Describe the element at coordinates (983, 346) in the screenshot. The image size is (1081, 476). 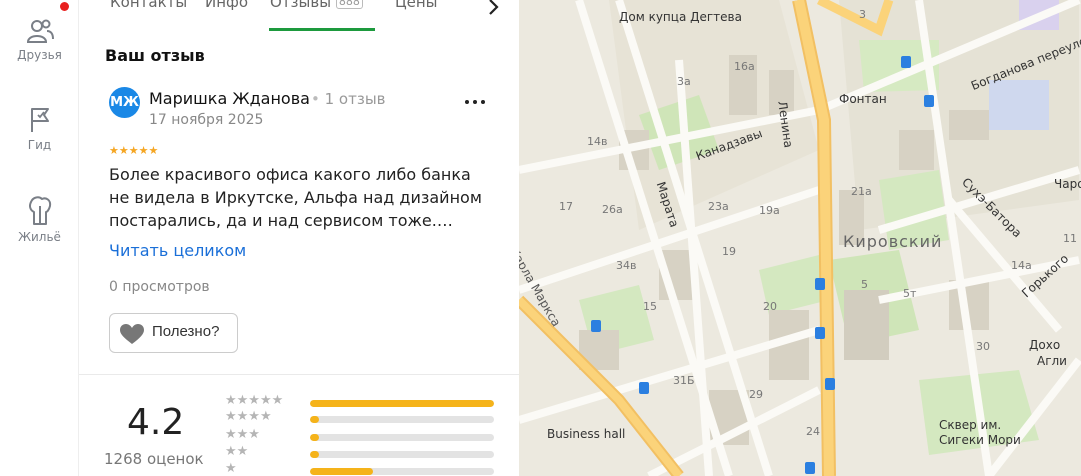
I see `house-number: 30` at that location.